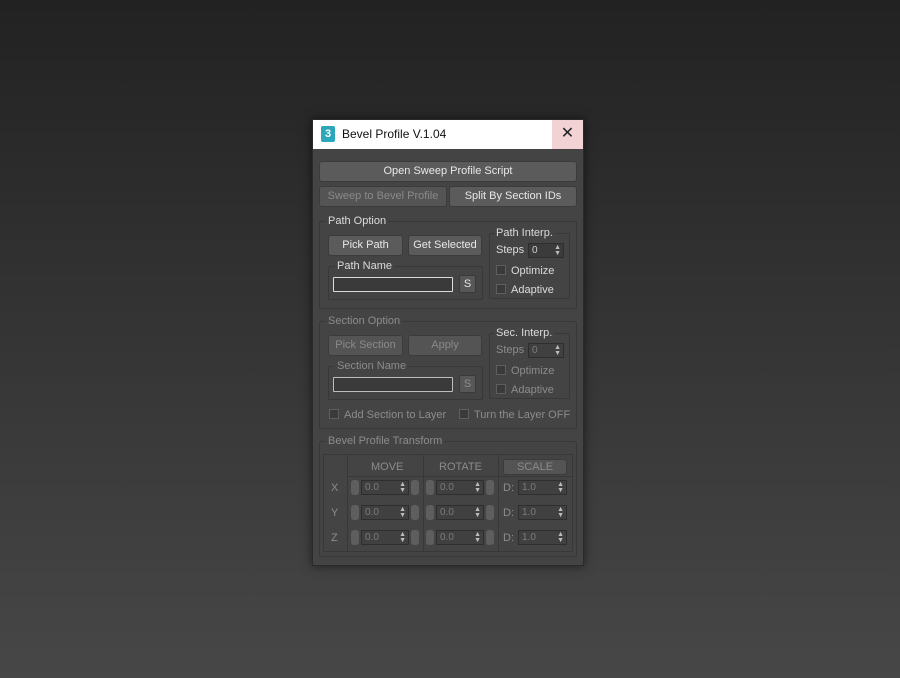  I want to click on sec-optimize-checkbox, so click(501, 370).